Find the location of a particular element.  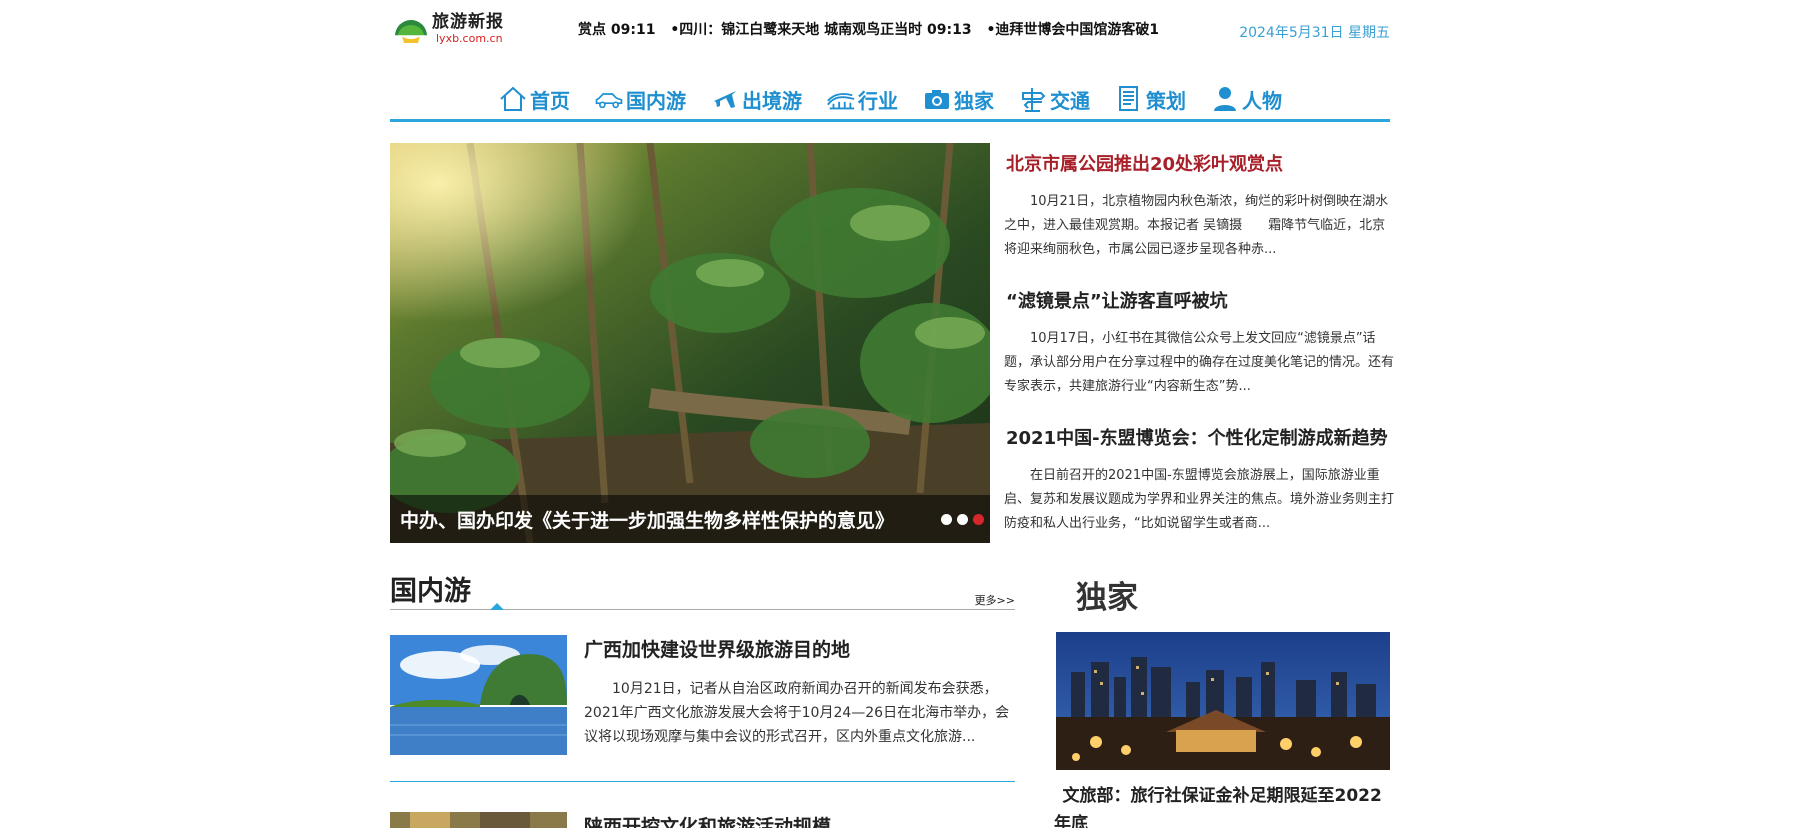

nav-item-outbound: 出境游 is located at coordinates (756, 99).